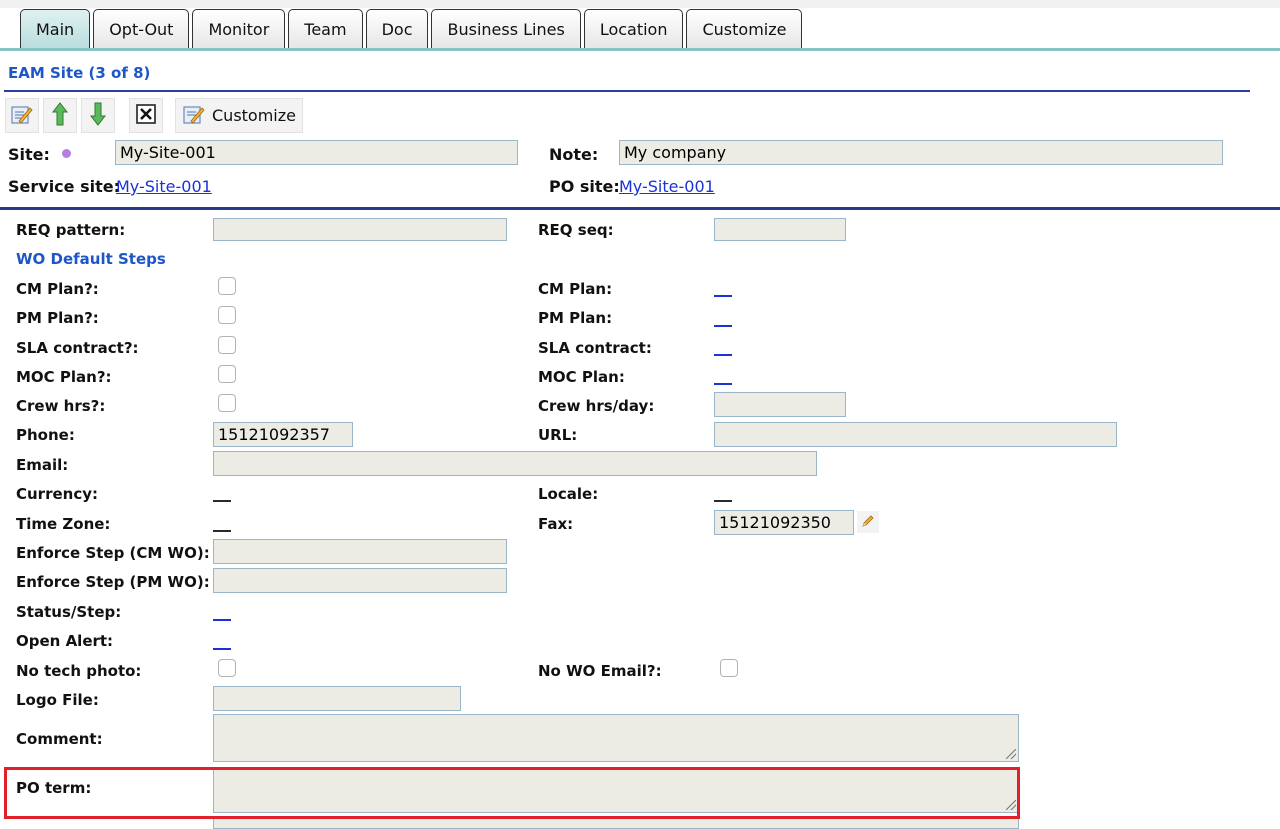  I want to click on no-wo-email-label: No WO Email?:, so click(600, 671).